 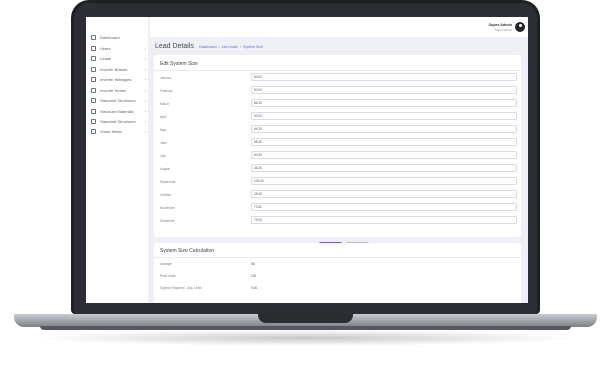 I want to click on field-label: July, so click(x=163, y=155).